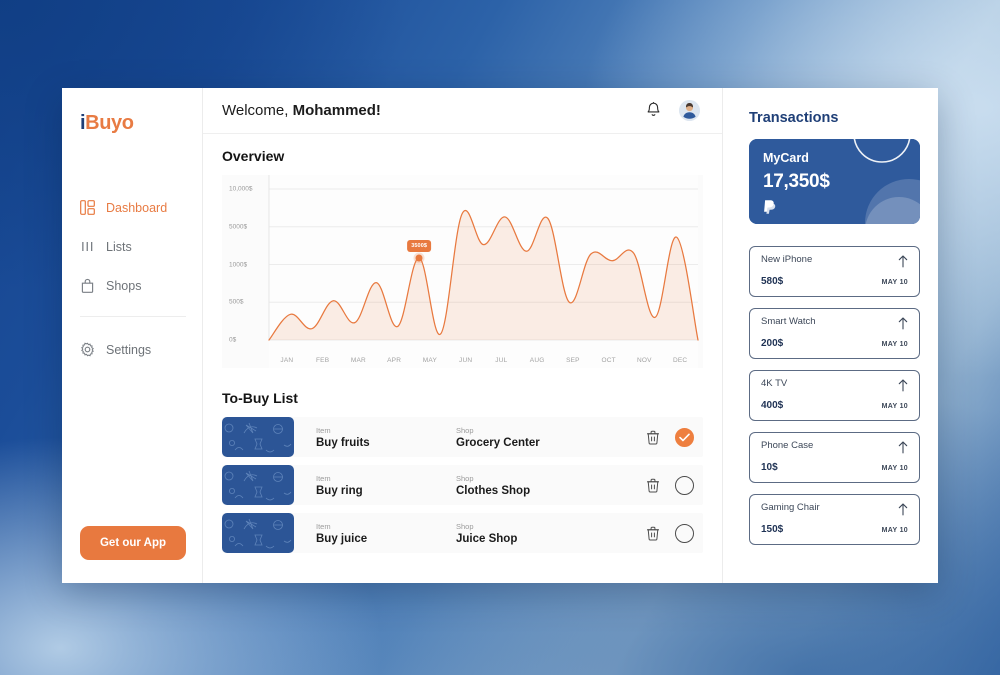 The height and width of the screenshot is (675, 1000). I want to click on item-cell: Item Buy juice, so click(364, 533).